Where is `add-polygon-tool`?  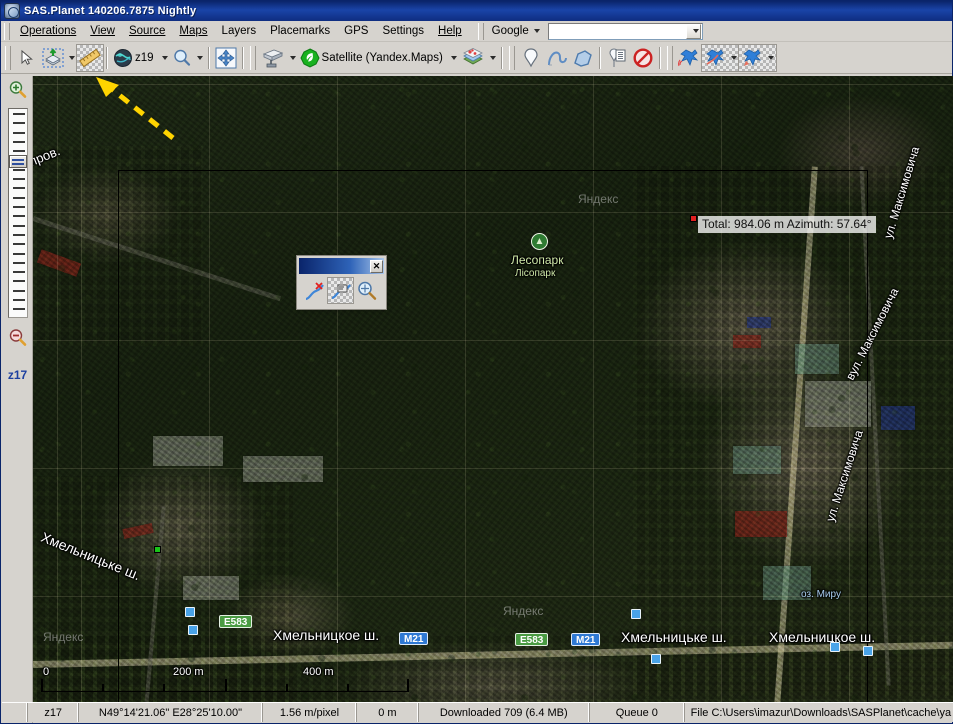
add-polygon-tool is located at coordinates (583, 58).